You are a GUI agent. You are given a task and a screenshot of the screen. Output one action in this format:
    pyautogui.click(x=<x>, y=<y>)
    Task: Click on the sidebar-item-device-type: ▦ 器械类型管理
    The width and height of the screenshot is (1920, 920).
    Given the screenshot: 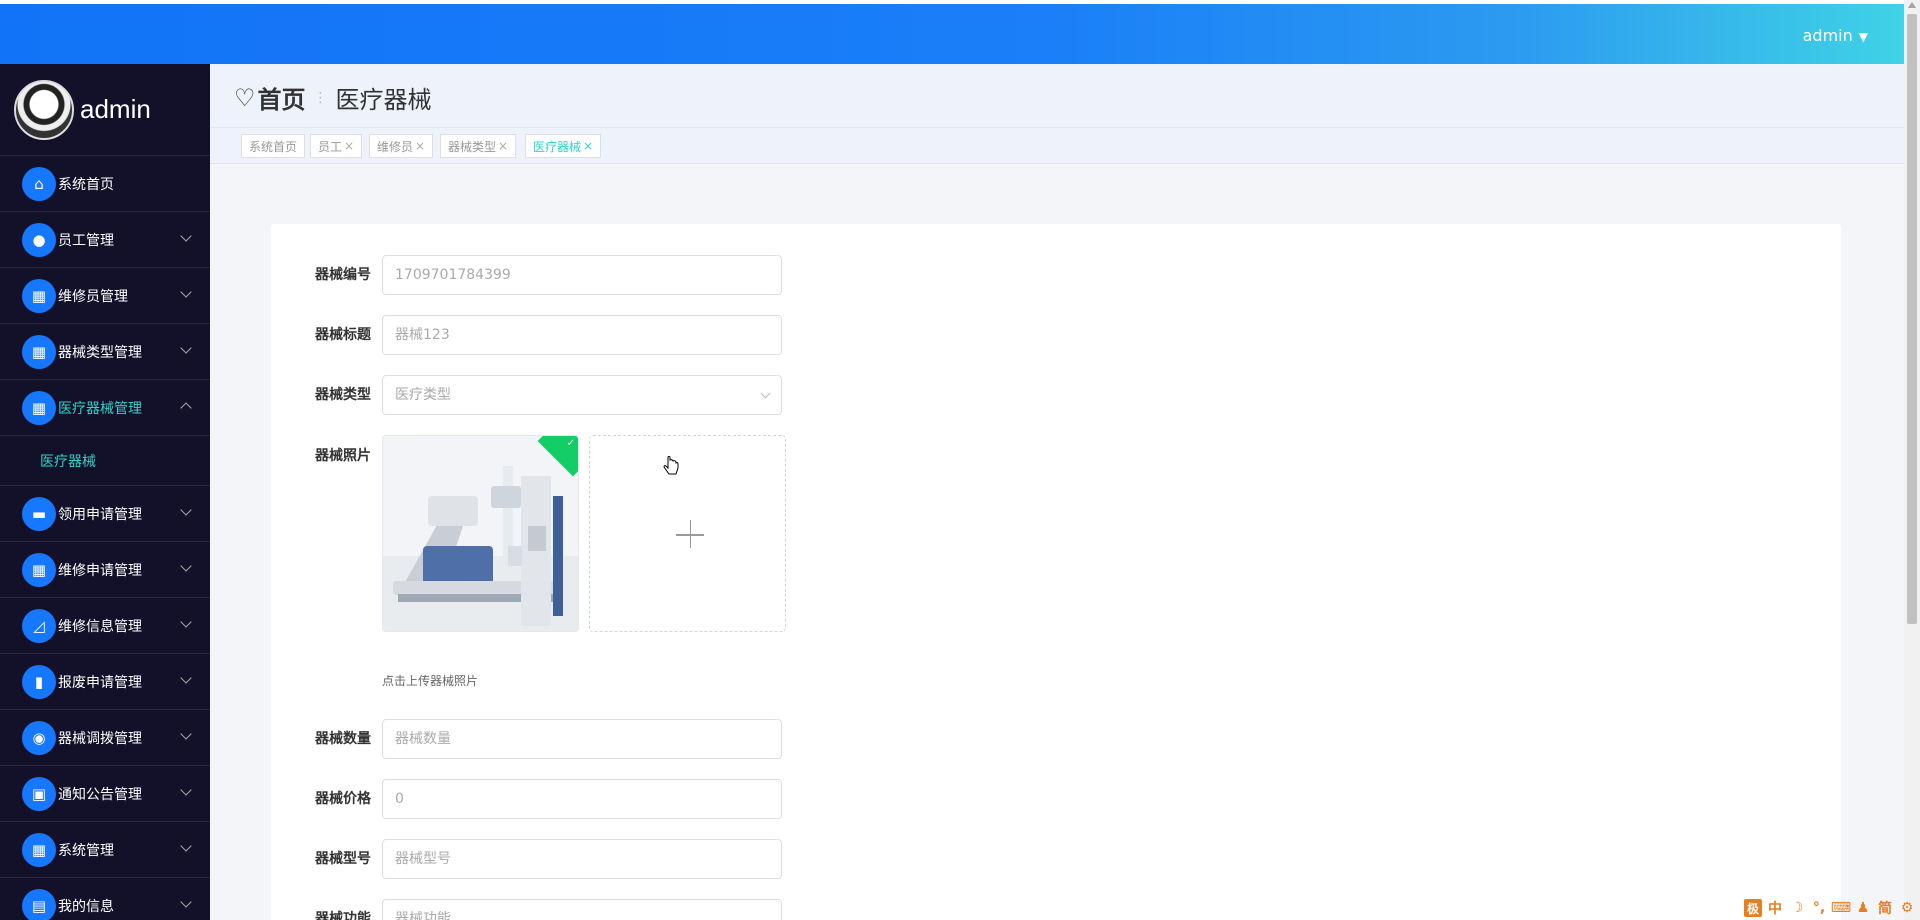 What is the action you would take?
    pyautogui.click(x=105, y=352)
    